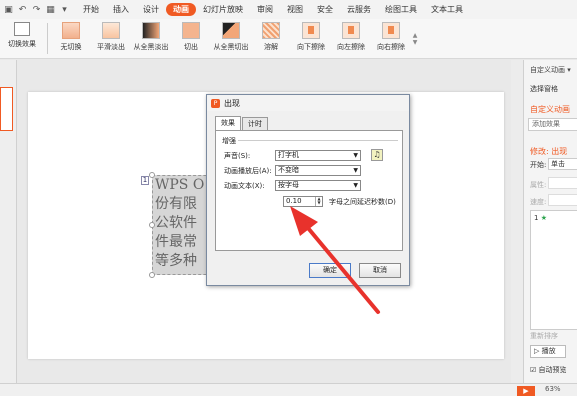 The width and height of the screenshot is (577, 396). Describe the element at coordinates (223, 9) in the screenshot. I see `tab-slideshow: 幻灯片放映` at that location.